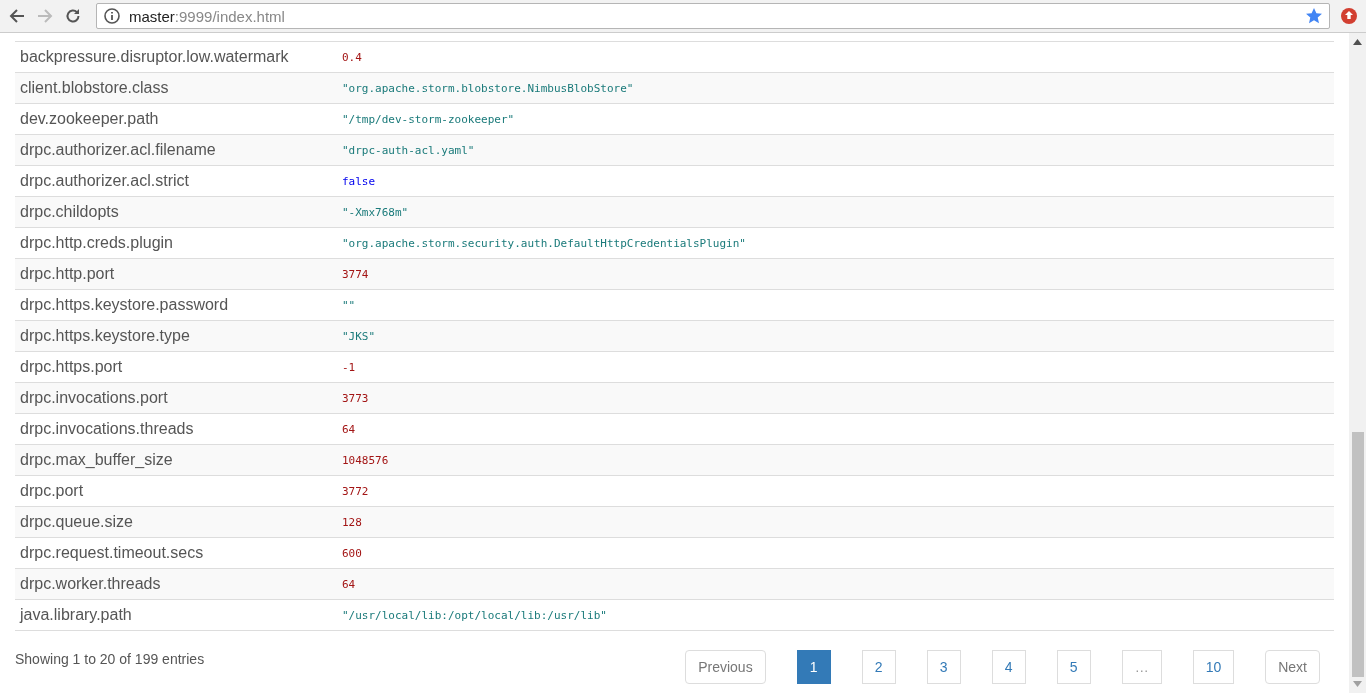  I want to click on url-text: master:9999/index.html, so click(207, 16).